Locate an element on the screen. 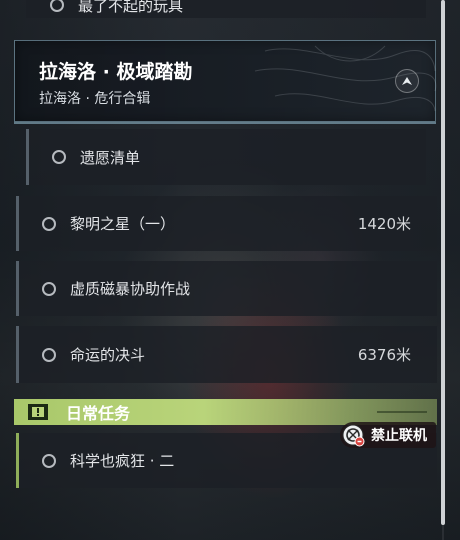 Image resolution: width=460 pixels, height=540 pixels. no-multiplayer-icon is located at coordinates (353, 435).